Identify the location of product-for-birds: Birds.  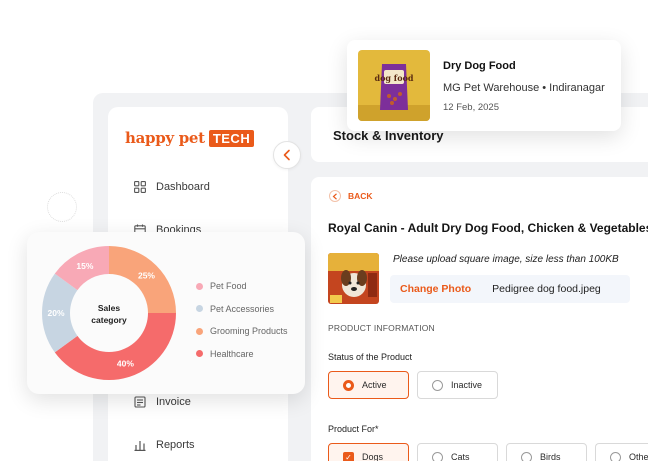
(546, 452).